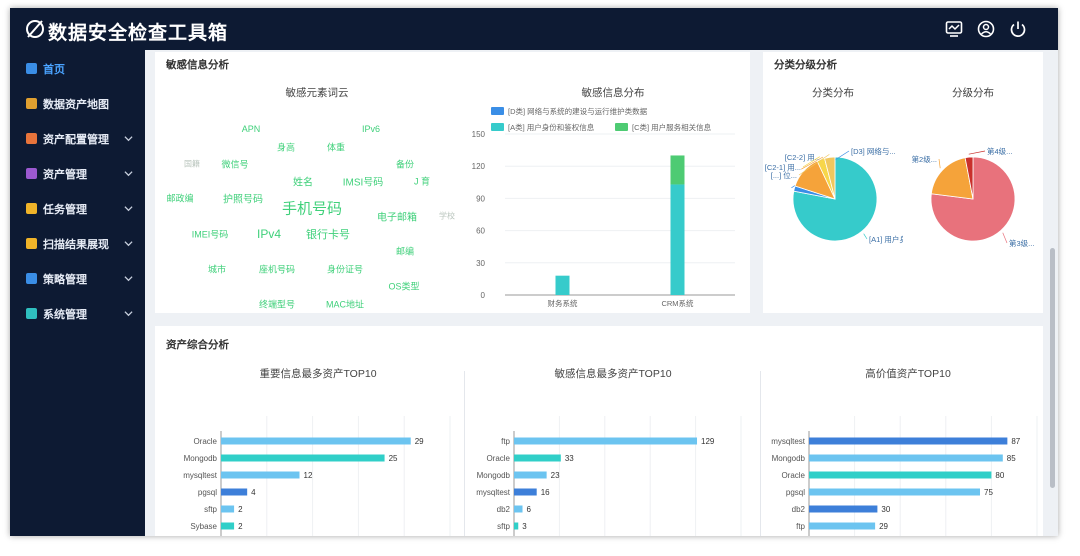 The image size is (1080, 556). Describe the element at coordinates (77, 68) in the screenshot. I see `sidebar-item-home: 首页` at that location.